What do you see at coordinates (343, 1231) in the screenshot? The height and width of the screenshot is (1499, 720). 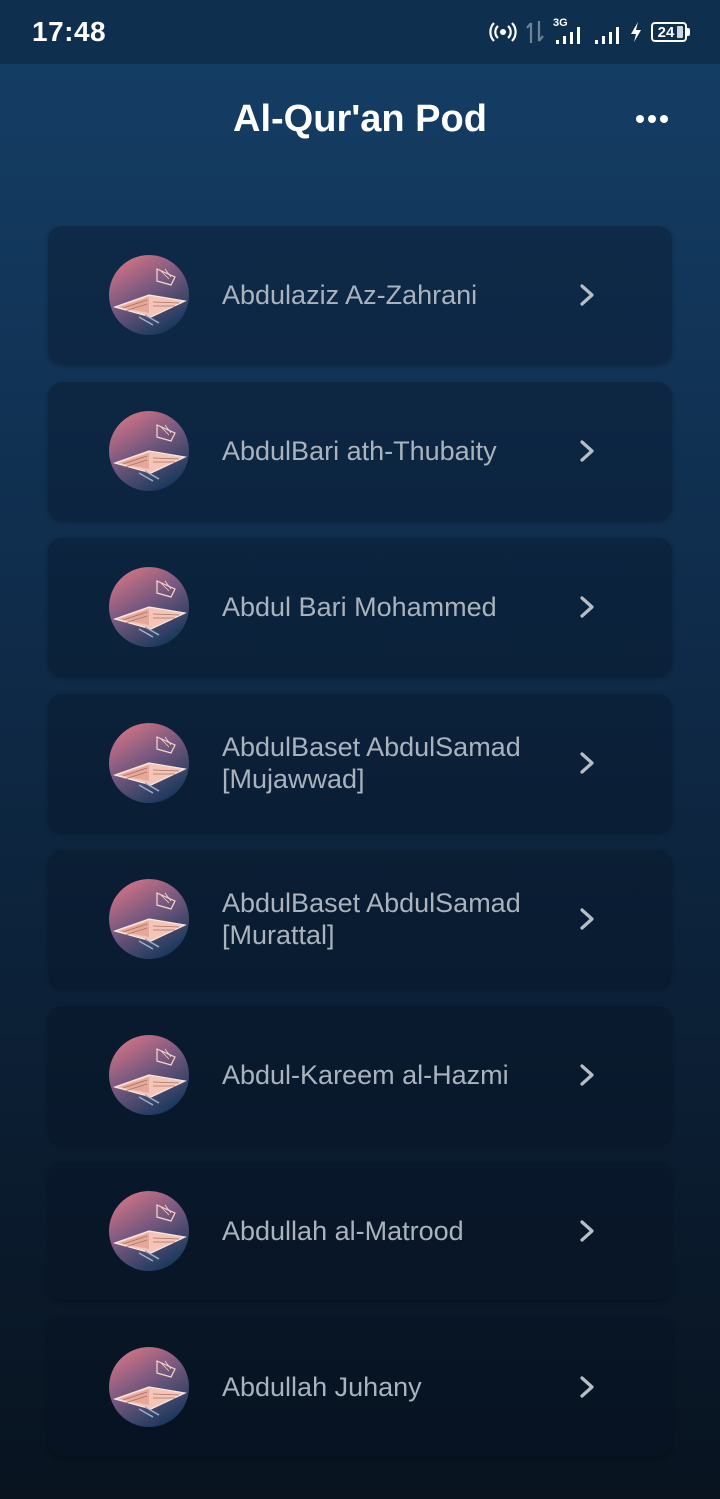 I see `reciter-name: Abdullah al-Matrood` at bounding box center [343, 1231].